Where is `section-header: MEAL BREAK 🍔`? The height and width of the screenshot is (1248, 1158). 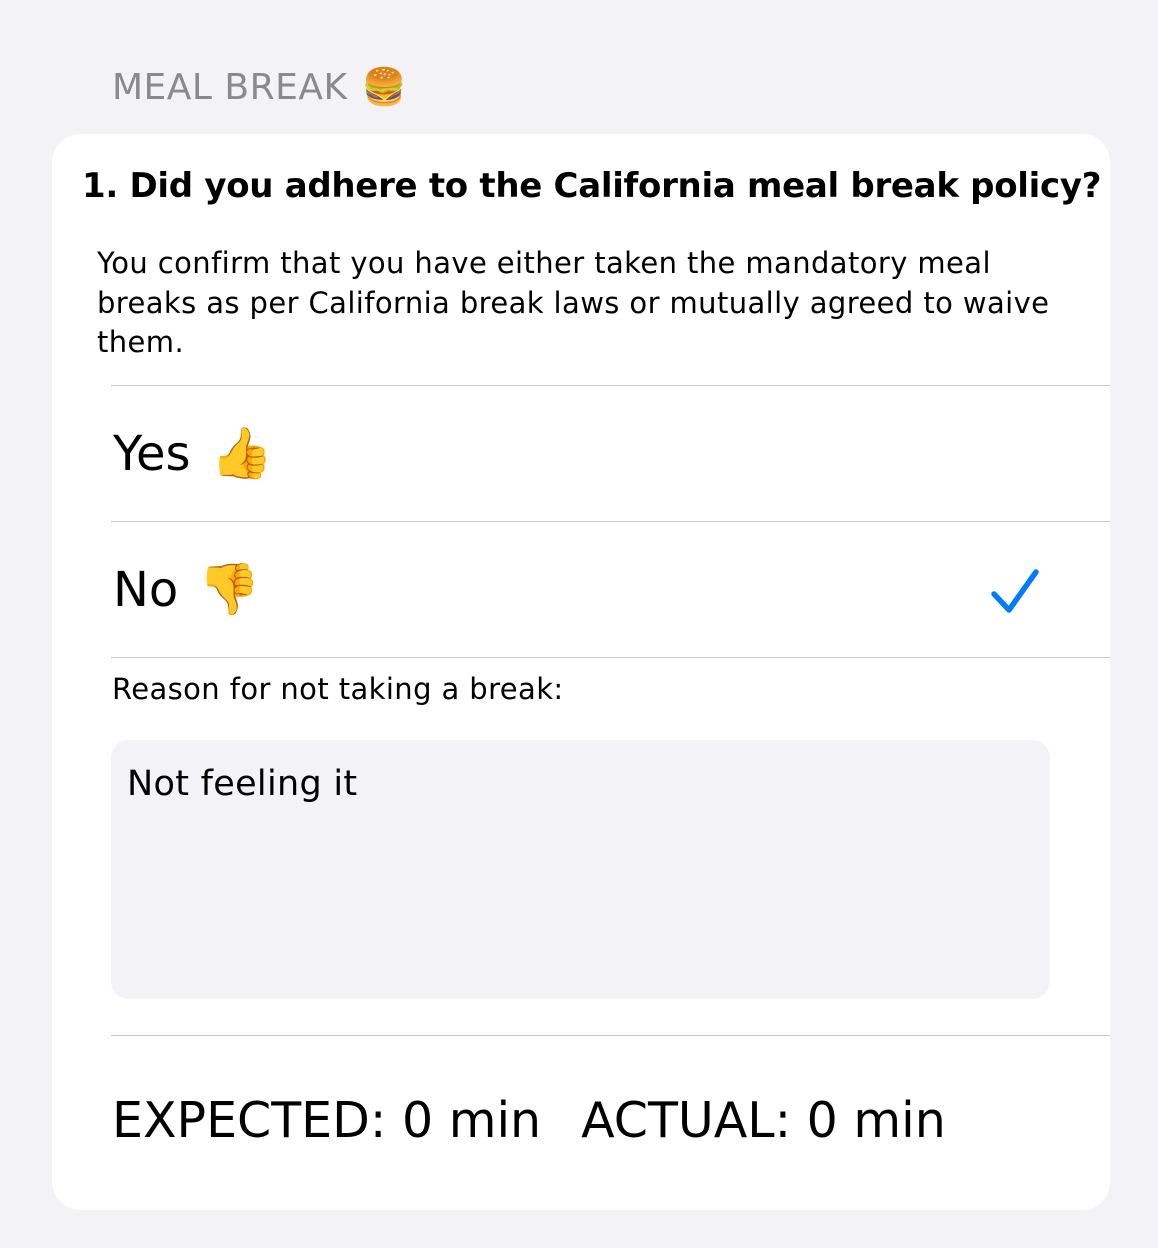 section-header: MEAL BREAK 🍔 is located at coordinates (259, 87).